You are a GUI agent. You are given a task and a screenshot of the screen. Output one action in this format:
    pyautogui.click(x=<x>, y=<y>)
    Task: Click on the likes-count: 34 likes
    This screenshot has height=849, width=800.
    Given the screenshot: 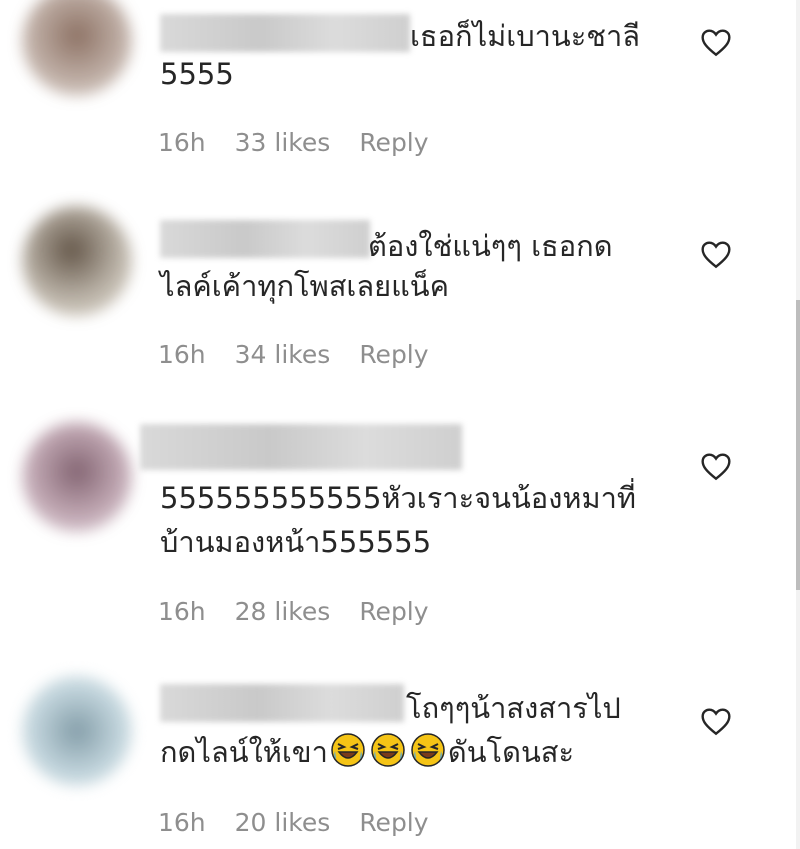 What is the action you would take?
    pyautogui.click(x=283, y=354)
    